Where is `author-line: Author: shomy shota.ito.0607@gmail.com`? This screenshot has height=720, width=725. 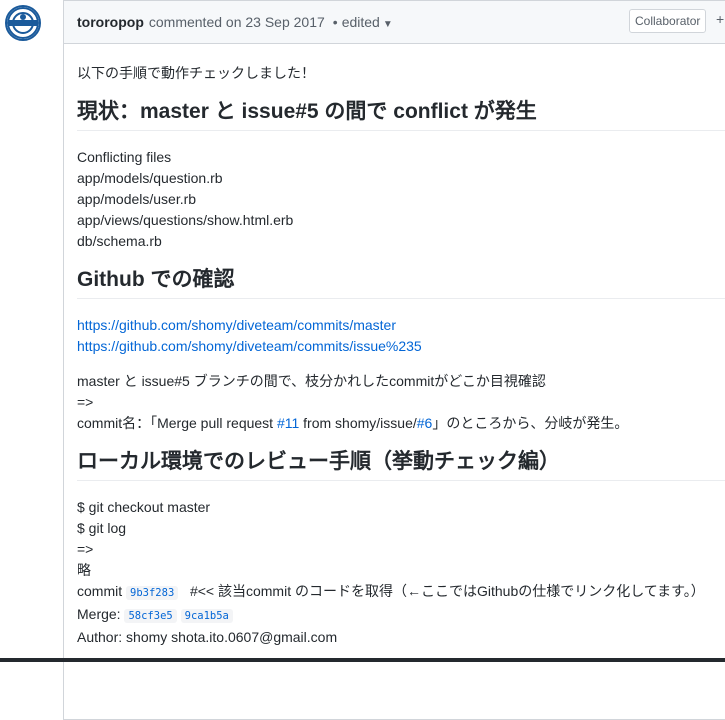 author-line: Author: shomy shota.ito.0607@gmail.com is located at coordinates (207, 637).